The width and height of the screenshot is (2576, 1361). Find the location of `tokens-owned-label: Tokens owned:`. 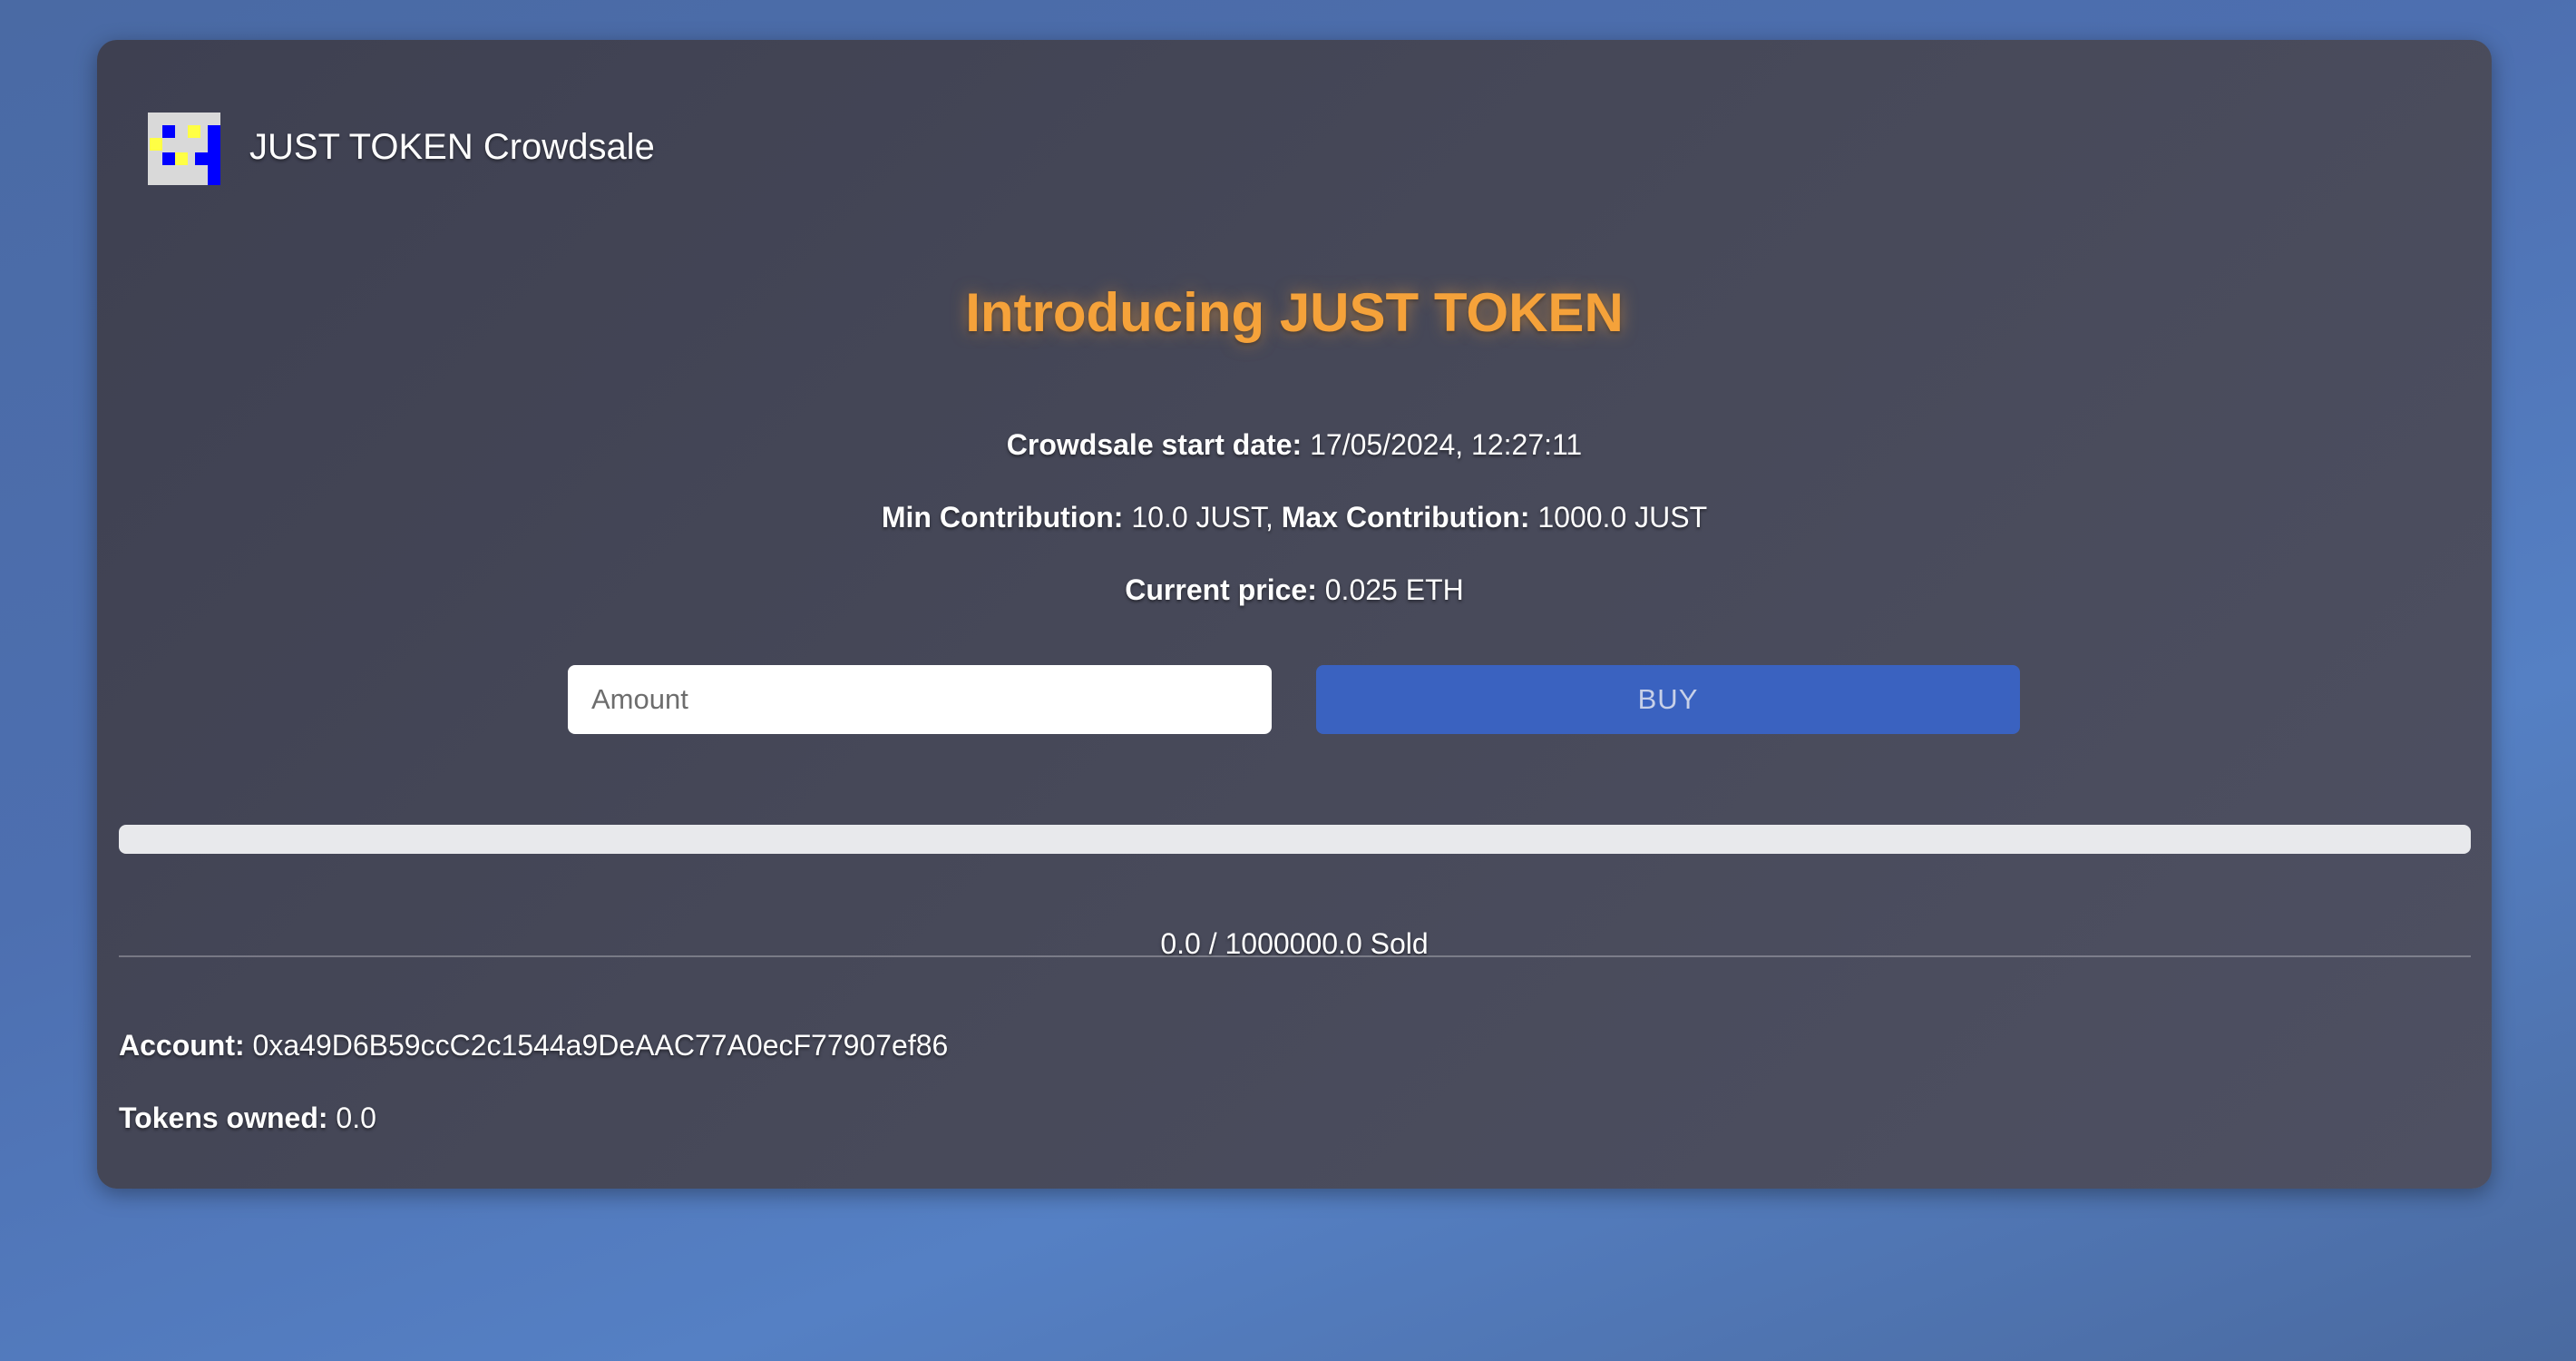

tokens-owned-label: Tokens owned: is located at coordinates (223, 1118).